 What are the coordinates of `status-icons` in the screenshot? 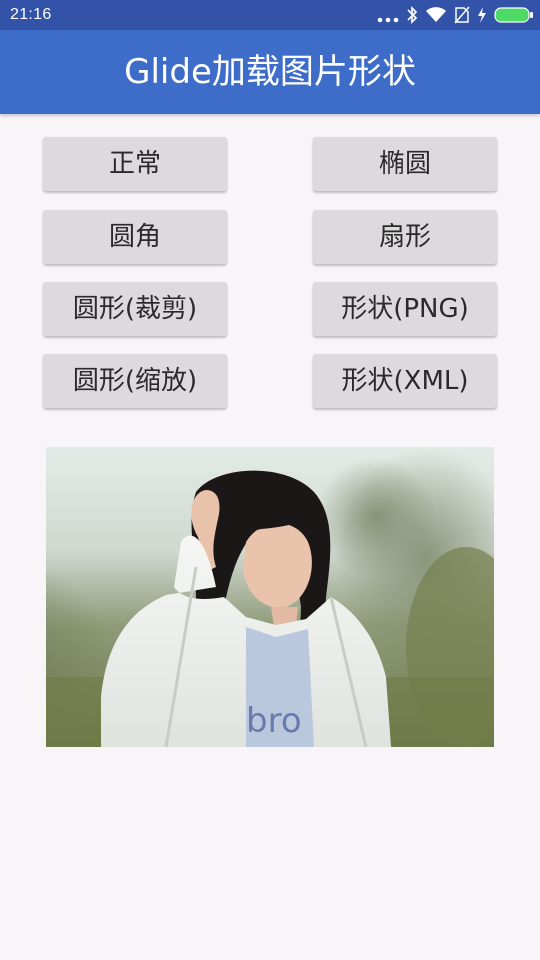 It's located at (455, 15).